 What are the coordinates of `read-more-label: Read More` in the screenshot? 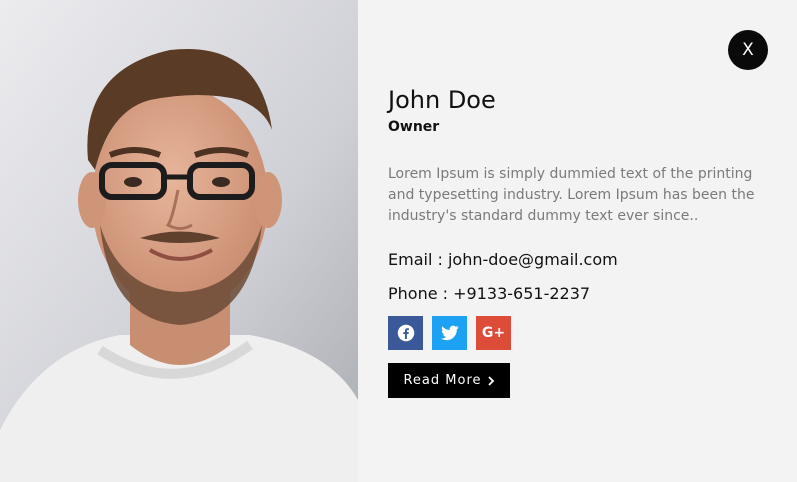 It's located at (442, 380).